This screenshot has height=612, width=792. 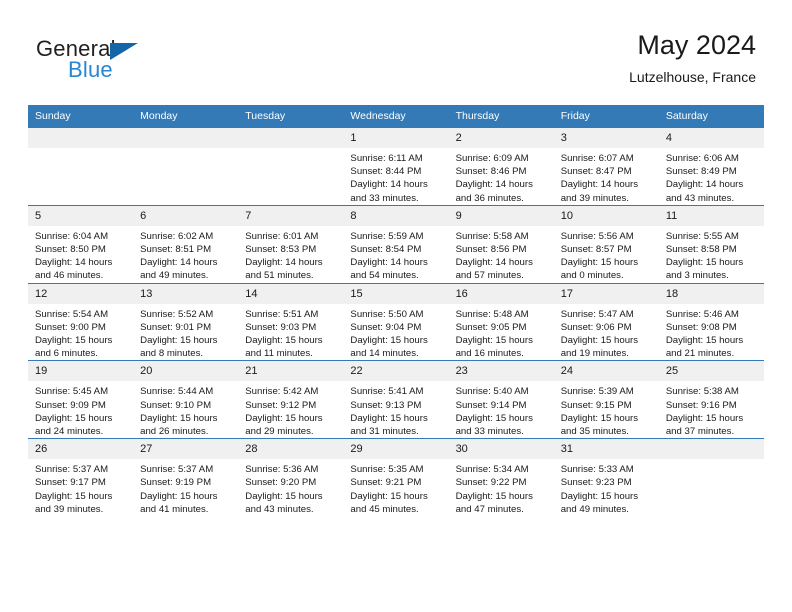 I want to click on daylight-text-line2: and 41 minutes., so click(x=174, y=509).